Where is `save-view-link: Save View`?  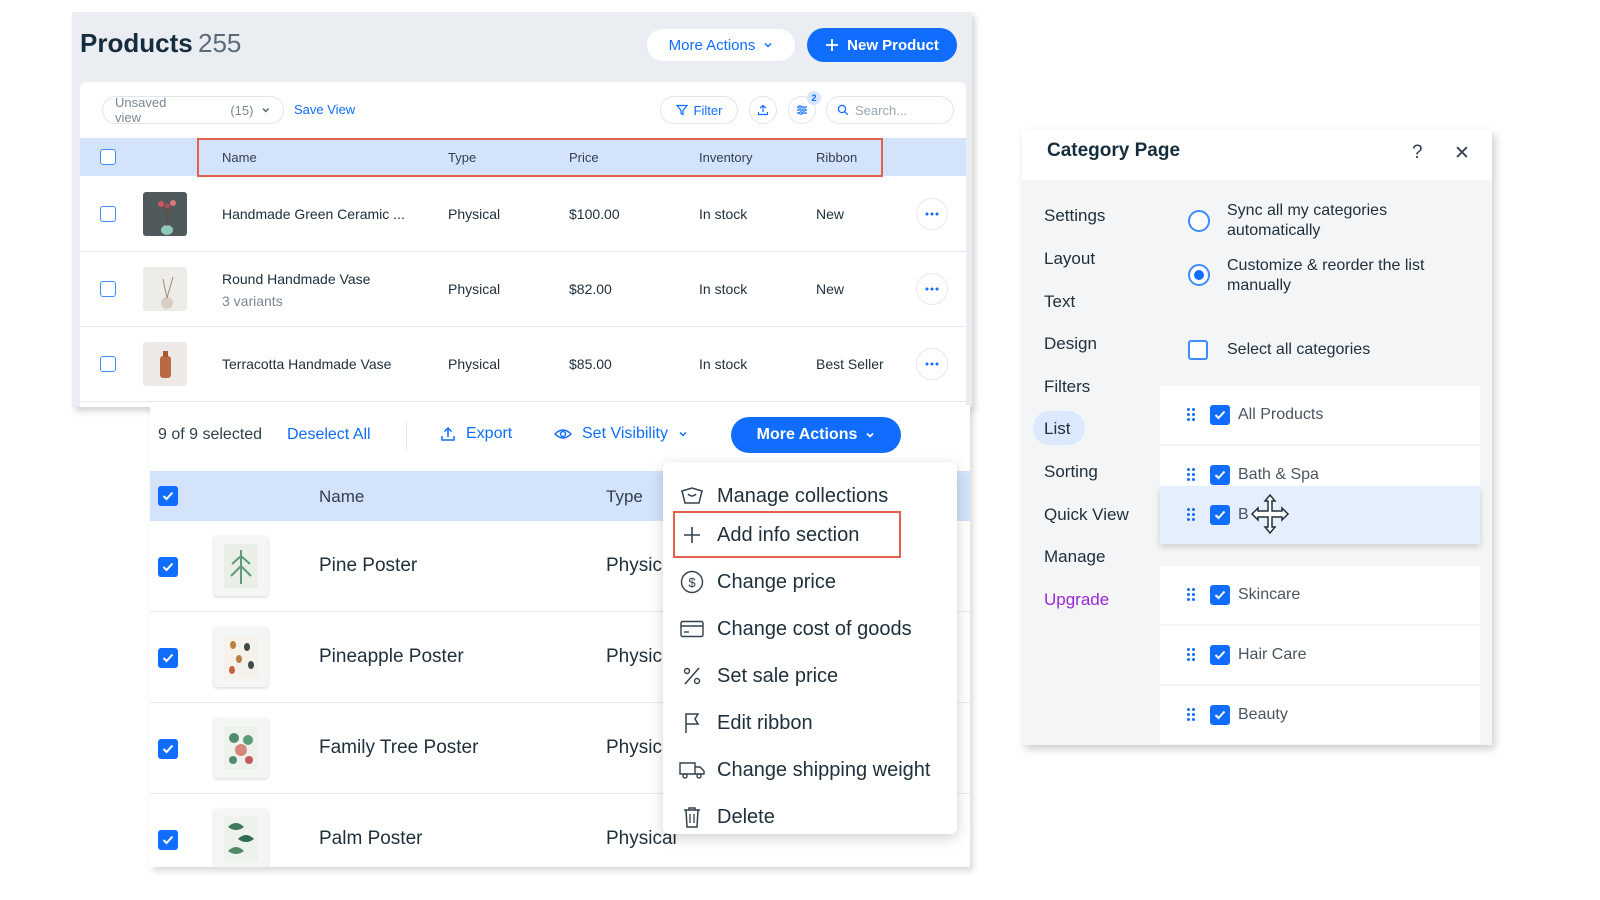
save-view-link: Save View is located at coordinates (324, 109).